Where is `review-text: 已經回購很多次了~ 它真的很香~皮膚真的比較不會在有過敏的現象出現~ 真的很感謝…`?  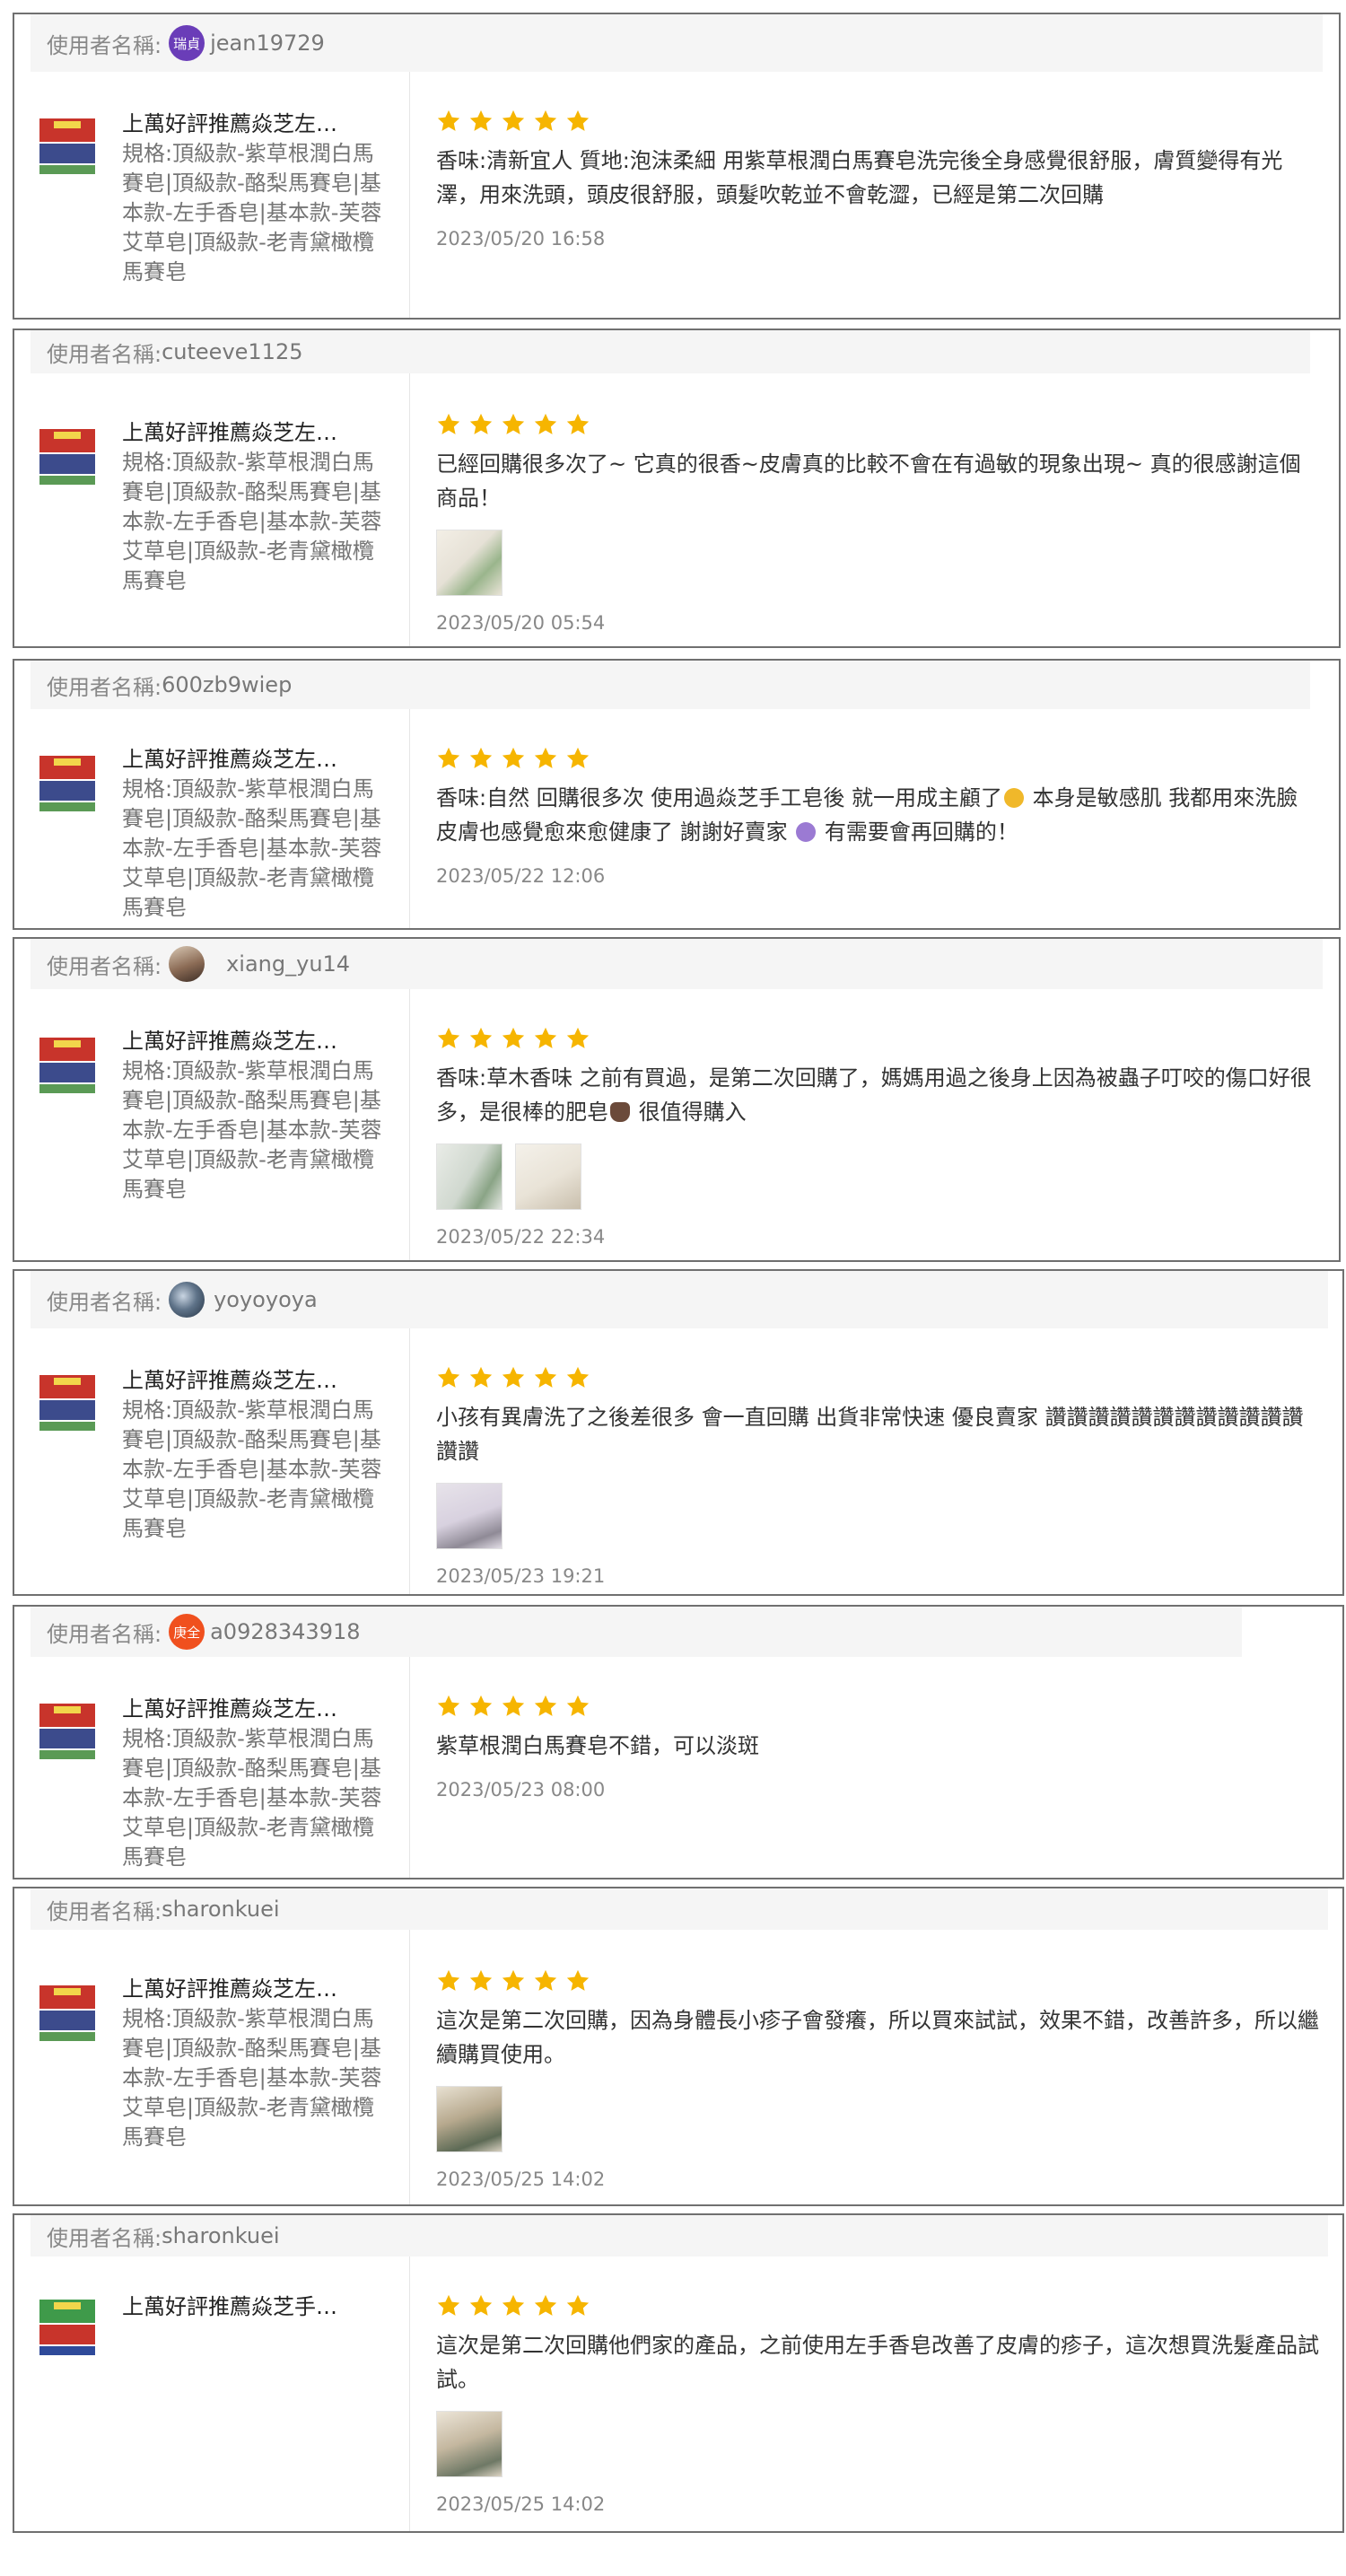
review-text: 已經回購很多次了~ 它真的很香~皮膚真的比較不會在有過敏的現象出現~ 真的很感謝… is located at coordinates (868, 481).